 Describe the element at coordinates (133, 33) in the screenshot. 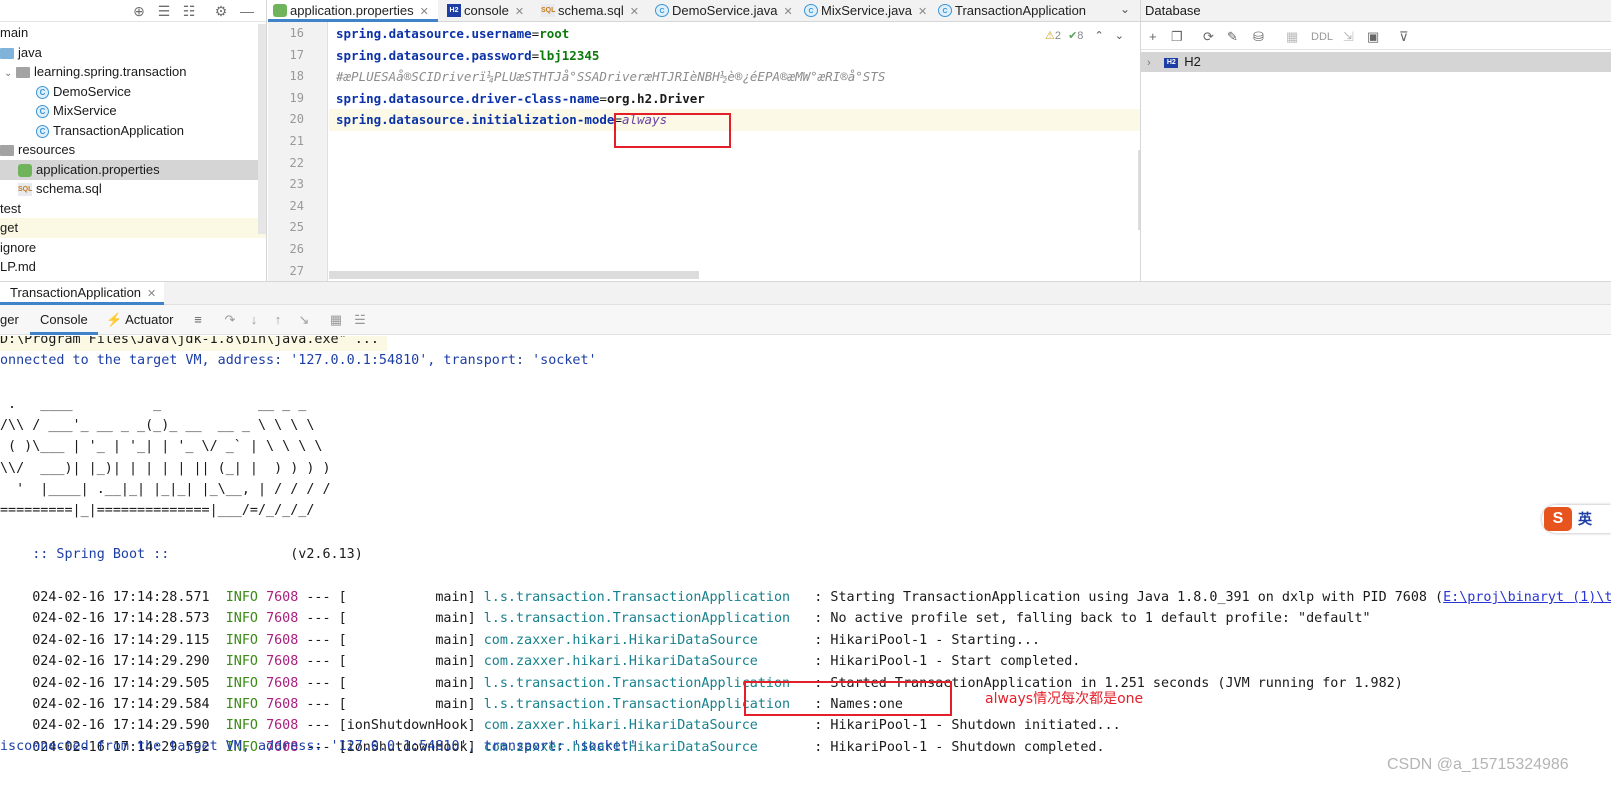

I see `tree-item-main: main` at that location.